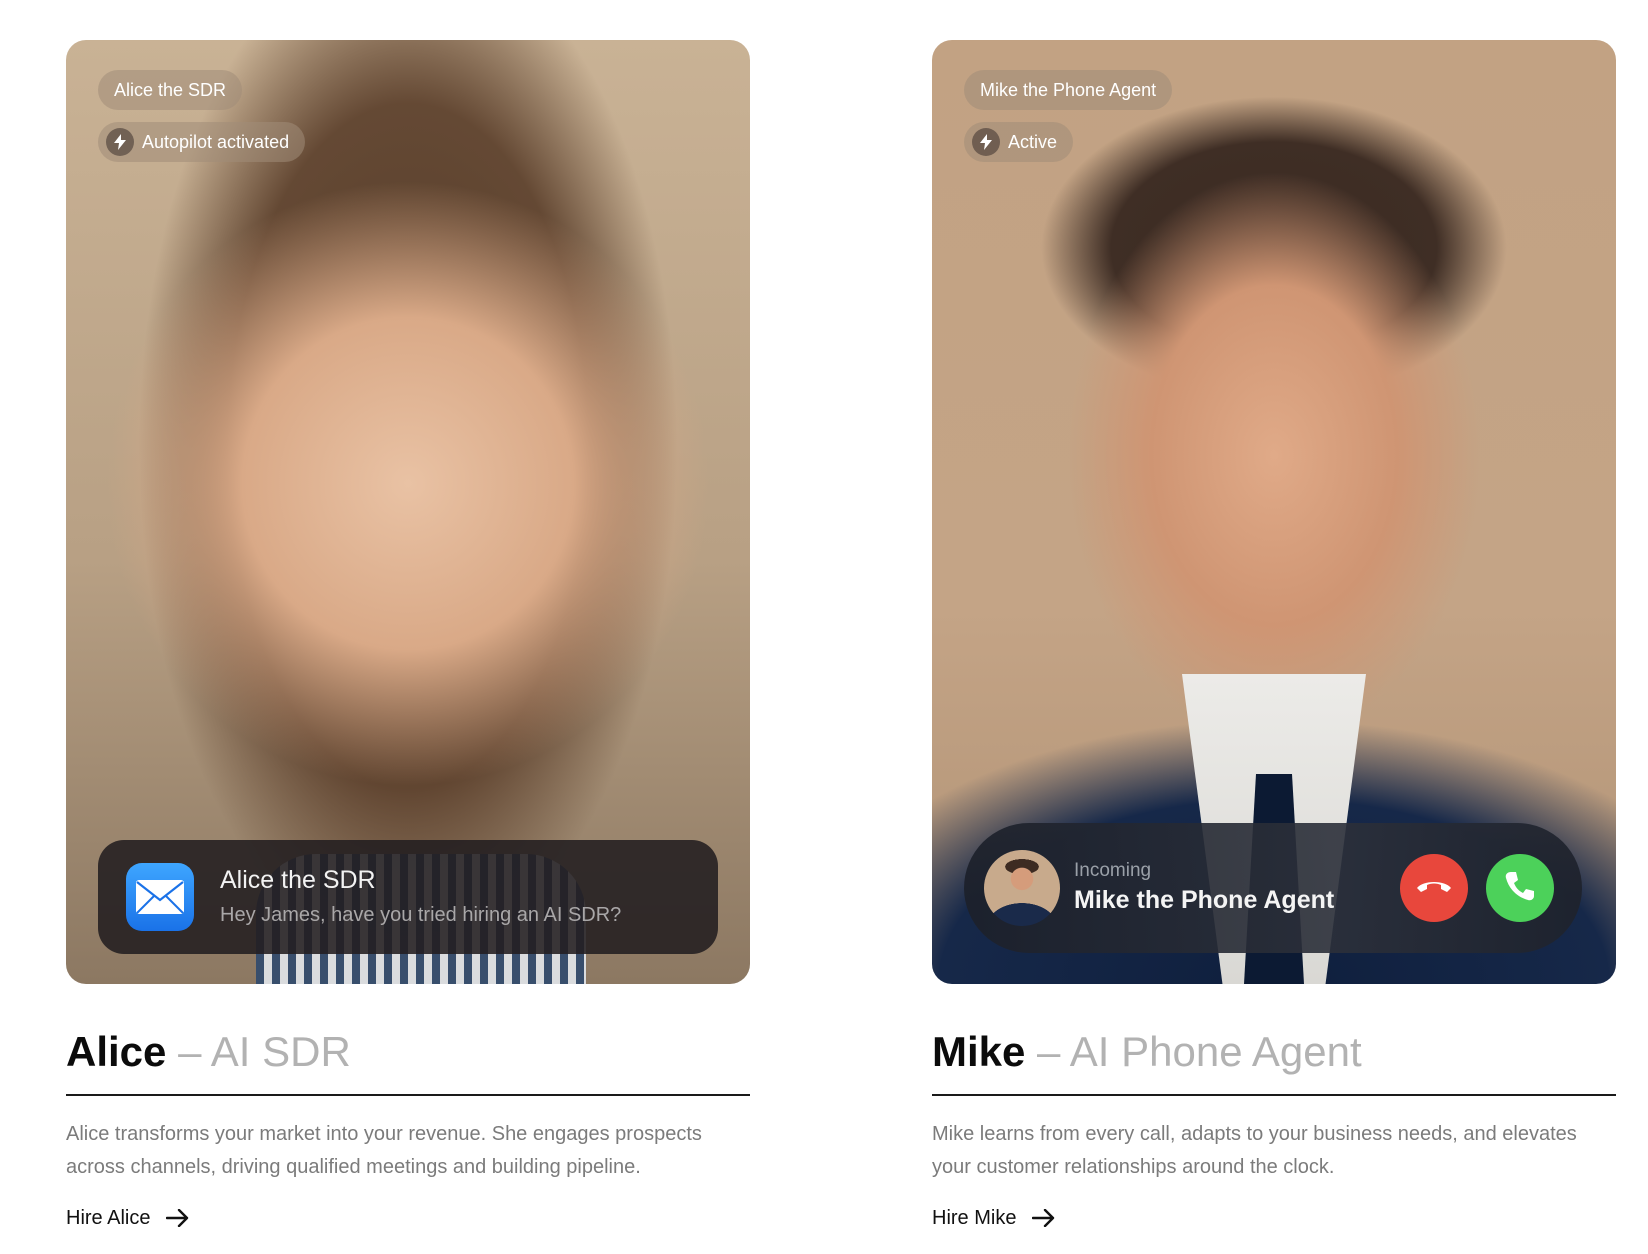 The image size is (1648, 1254). What do you see at coordinates (1274, 1095) in the screenshot?
I see `mike-divider` at bounding box center [1274, 1095].